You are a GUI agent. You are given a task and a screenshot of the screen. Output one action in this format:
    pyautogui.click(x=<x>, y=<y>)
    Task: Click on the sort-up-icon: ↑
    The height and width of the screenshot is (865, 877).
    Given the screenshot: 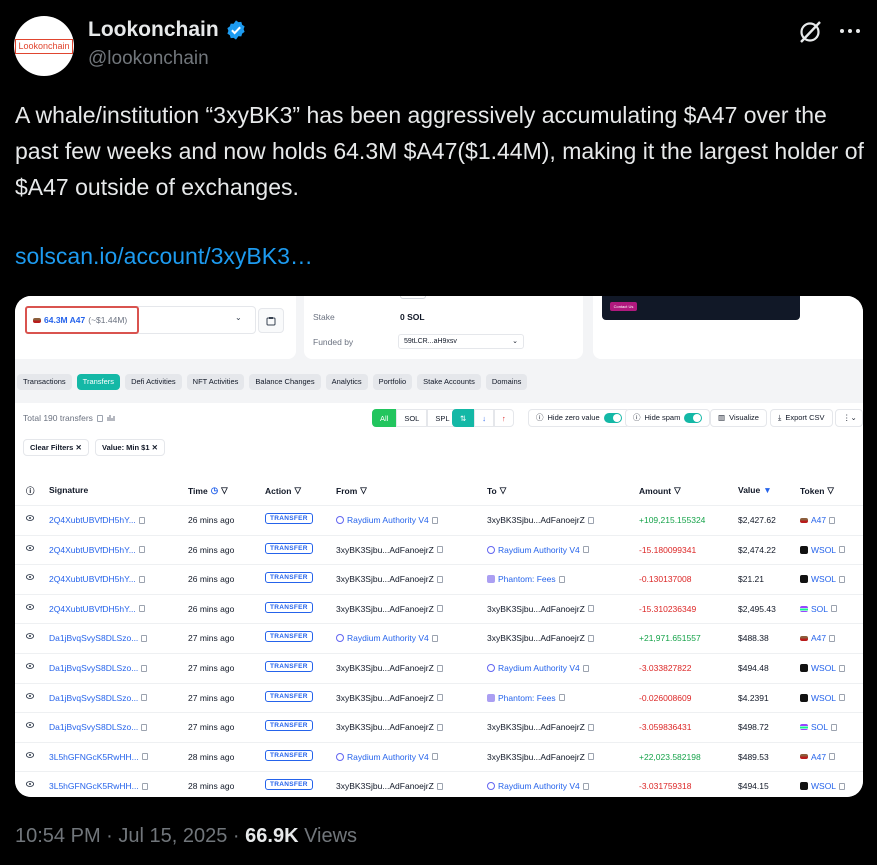 What is the action you would take?
    pyautogui.click(x=504, y=418)
    